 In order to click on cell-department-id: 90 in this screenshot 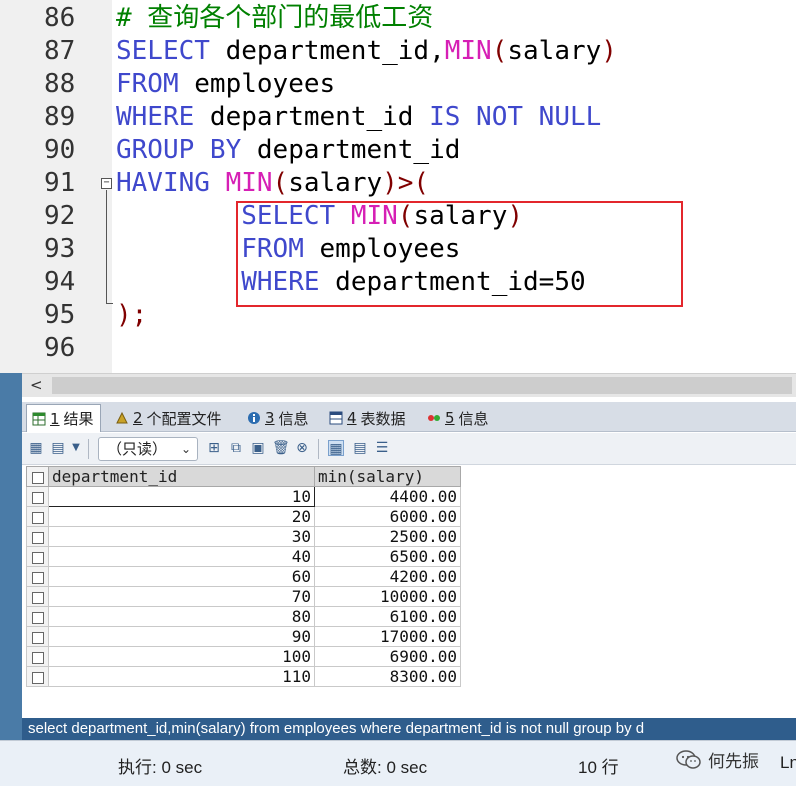, I will do `click(181, 636)`.